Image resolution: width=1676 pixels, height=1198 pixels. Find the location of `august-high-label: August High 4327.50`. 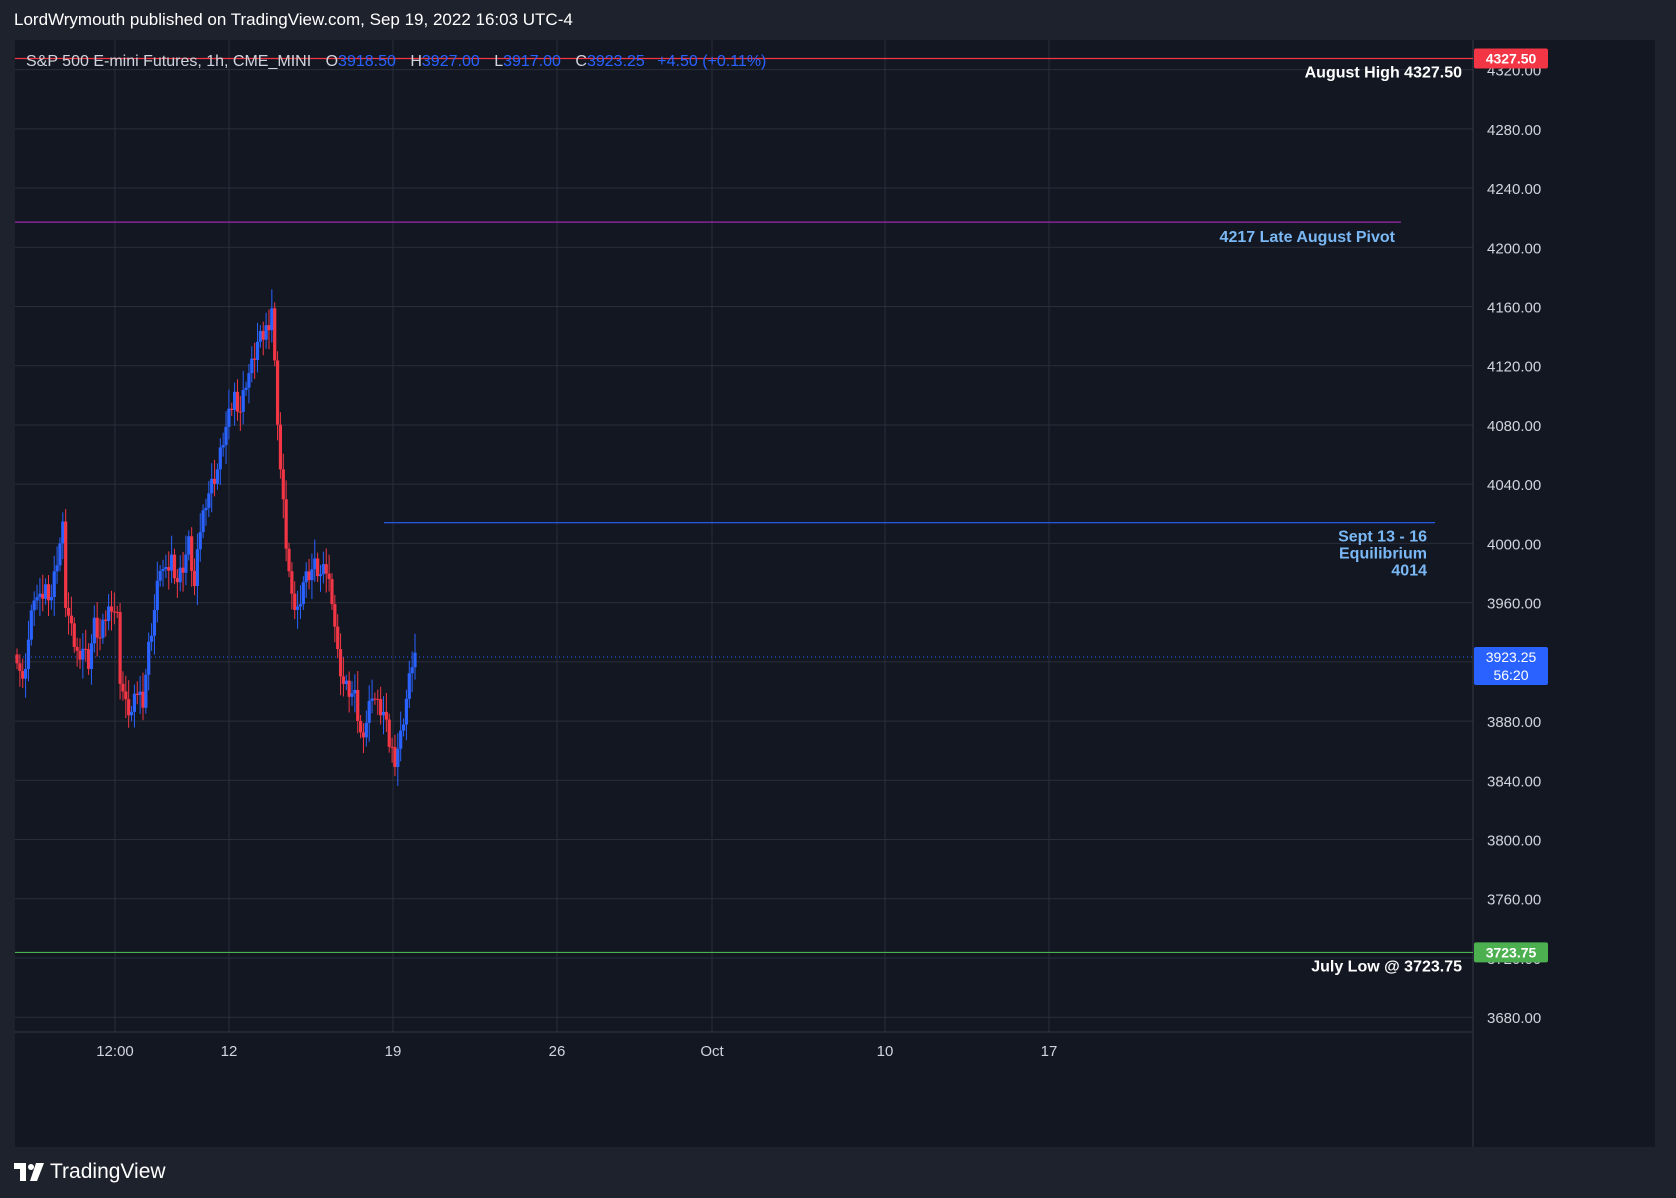

august-high-label: August High 4327.50 is located at coordinates (1383, 73).